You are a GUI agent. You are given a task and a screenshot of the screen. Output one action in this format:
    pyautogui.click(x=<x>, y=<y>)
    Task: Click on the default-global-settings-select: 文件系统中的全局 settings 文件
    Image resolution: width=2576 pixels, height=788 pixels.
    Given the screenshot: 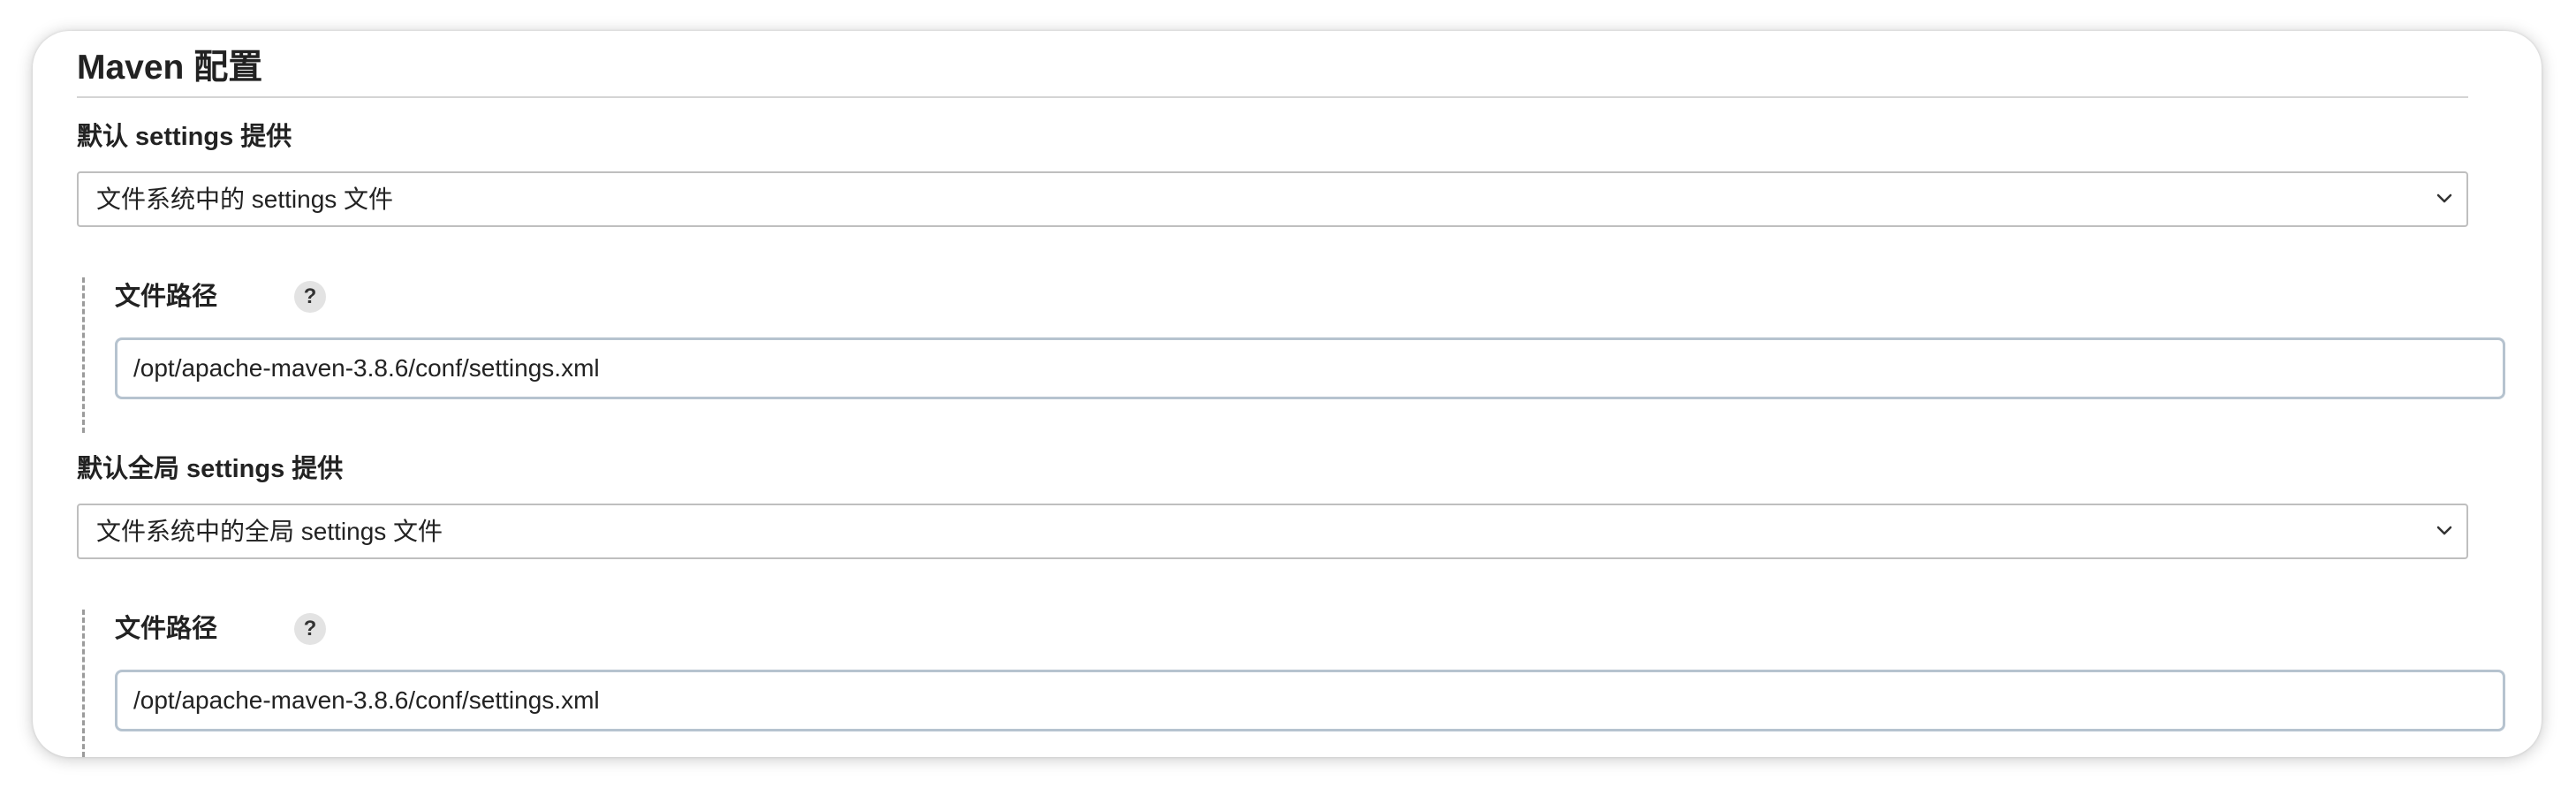 What is the action you would take?
    pyautogui.click(x=1272, y=531)
    